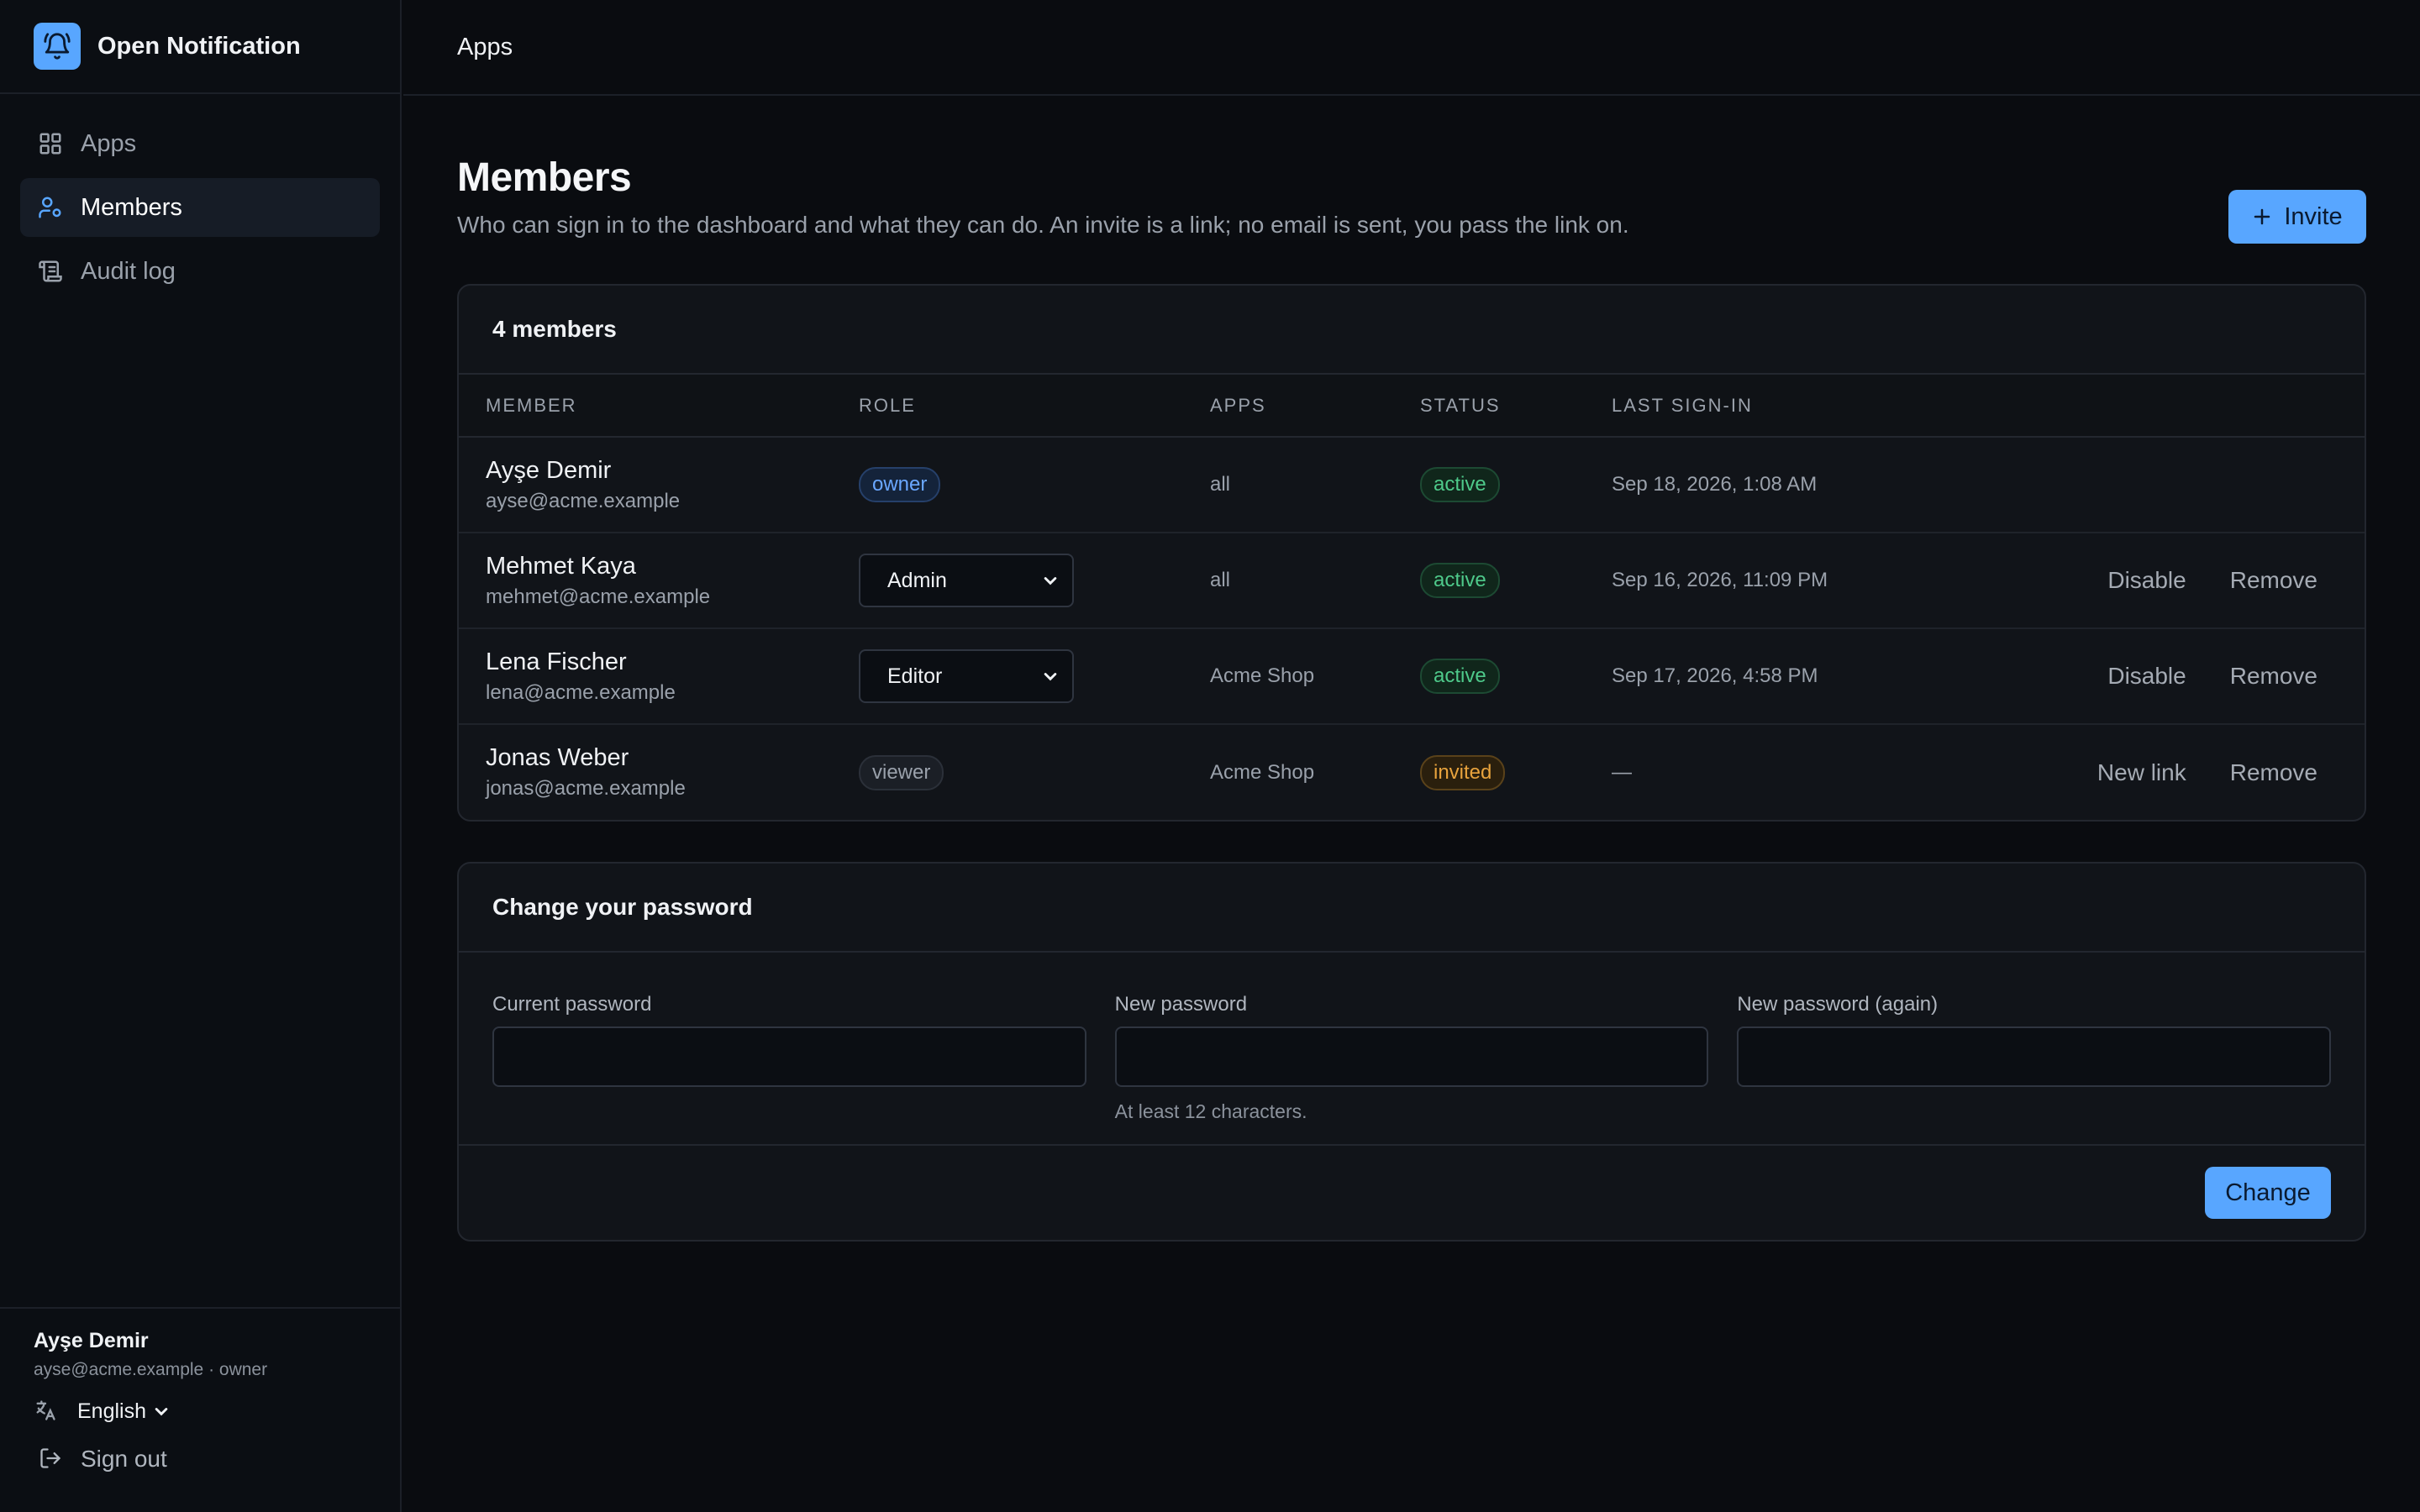  I want to click on current-password-label: Current password, so click(572, 1004).